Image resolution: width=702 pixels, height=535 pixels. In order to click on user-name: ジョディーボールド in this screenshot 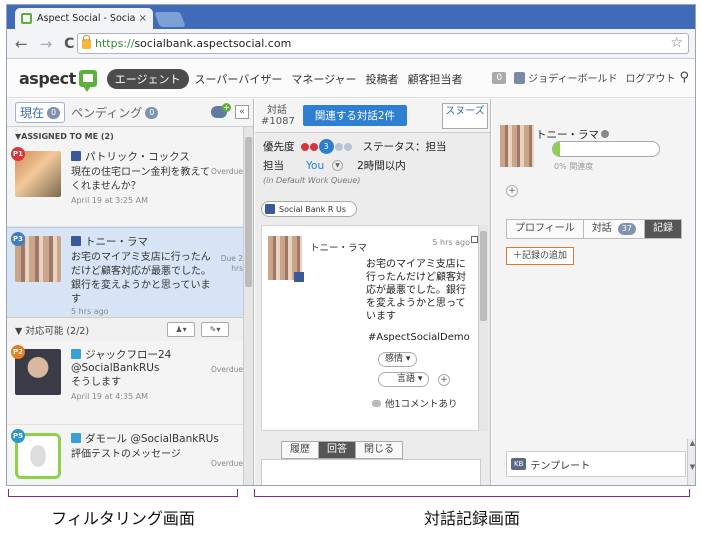, I will do `click(572, 77)`.